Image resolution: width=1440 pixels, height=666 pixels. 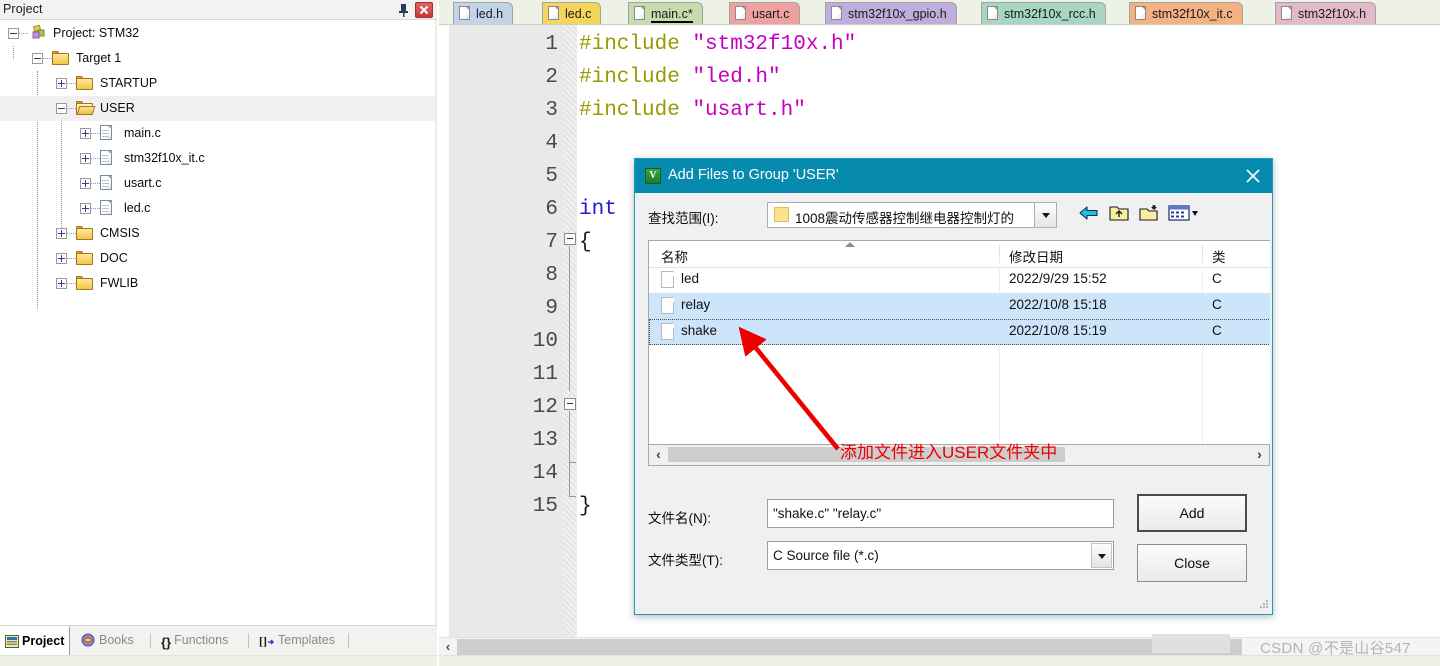 I want to click on resize-grip, so click(x=1263, y=605).